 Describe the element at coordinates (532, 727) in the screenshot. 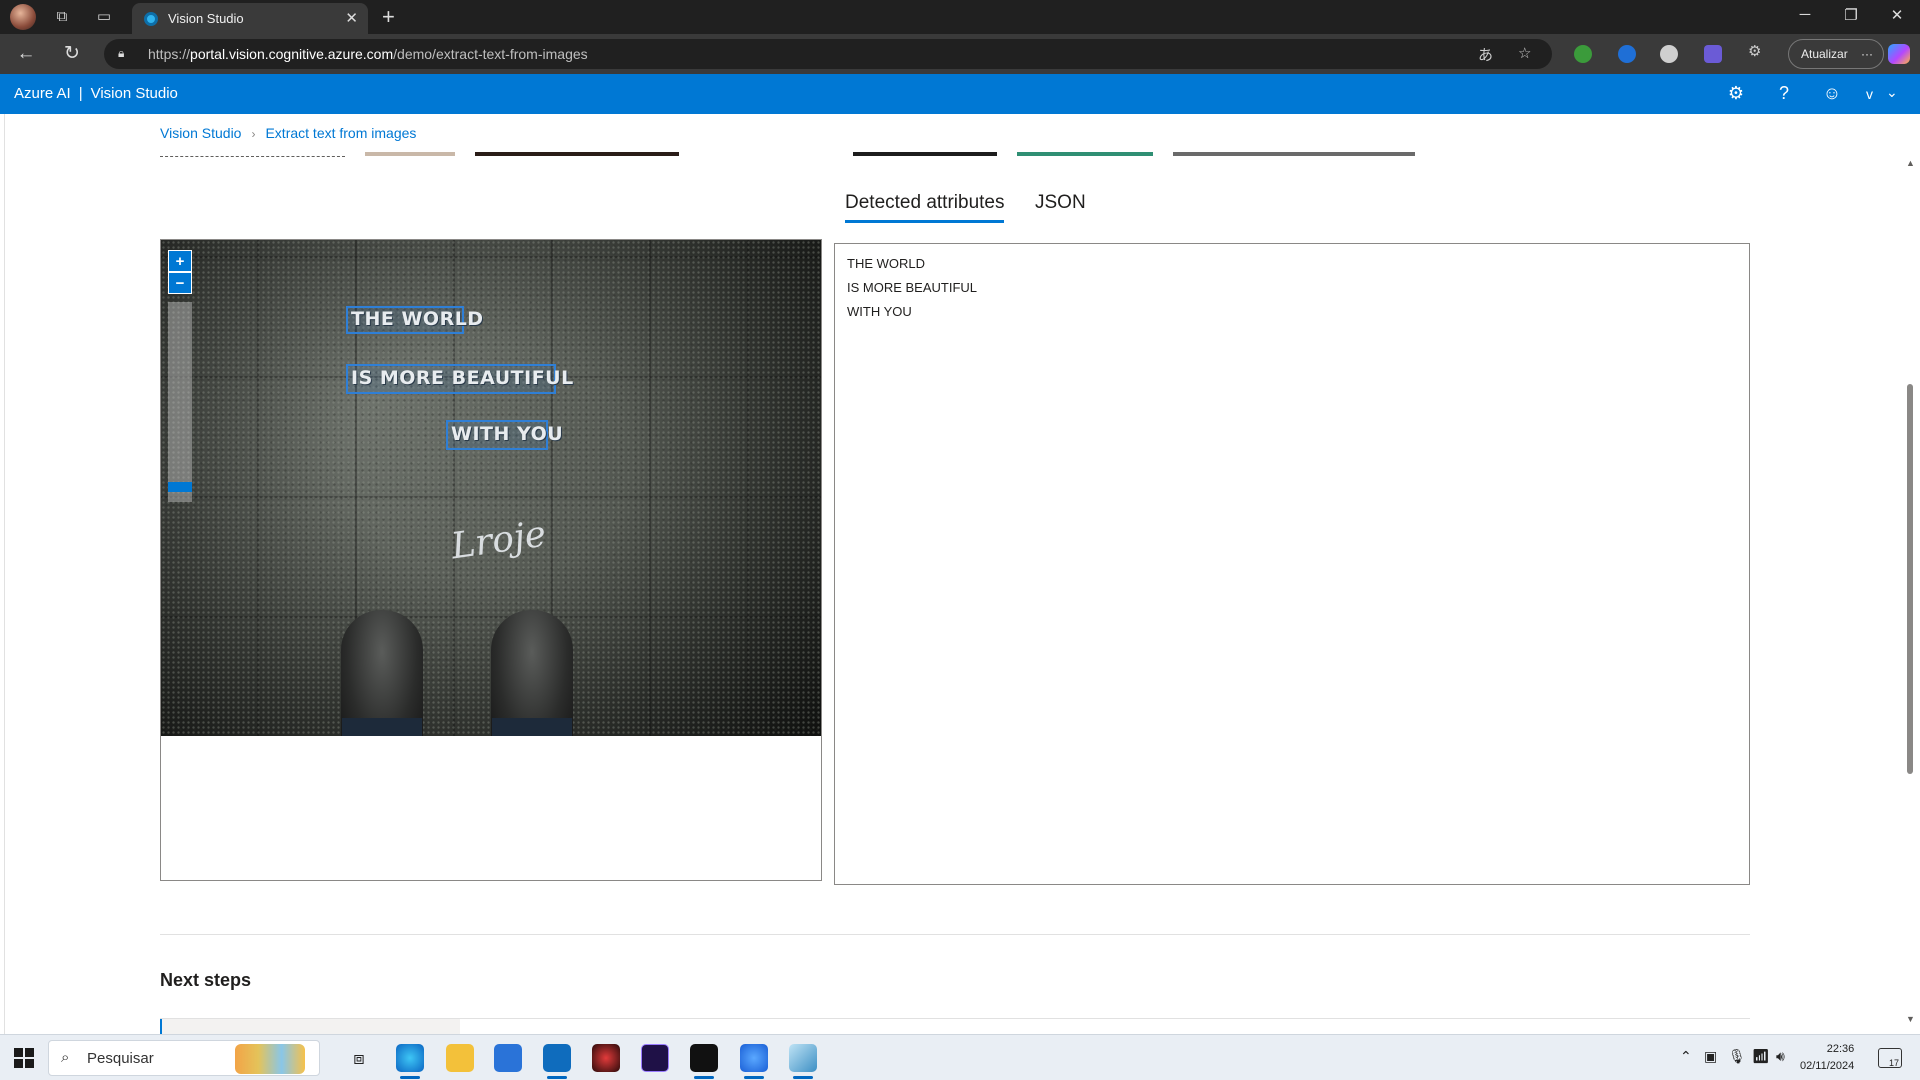

I see `right-jeans` at that location.